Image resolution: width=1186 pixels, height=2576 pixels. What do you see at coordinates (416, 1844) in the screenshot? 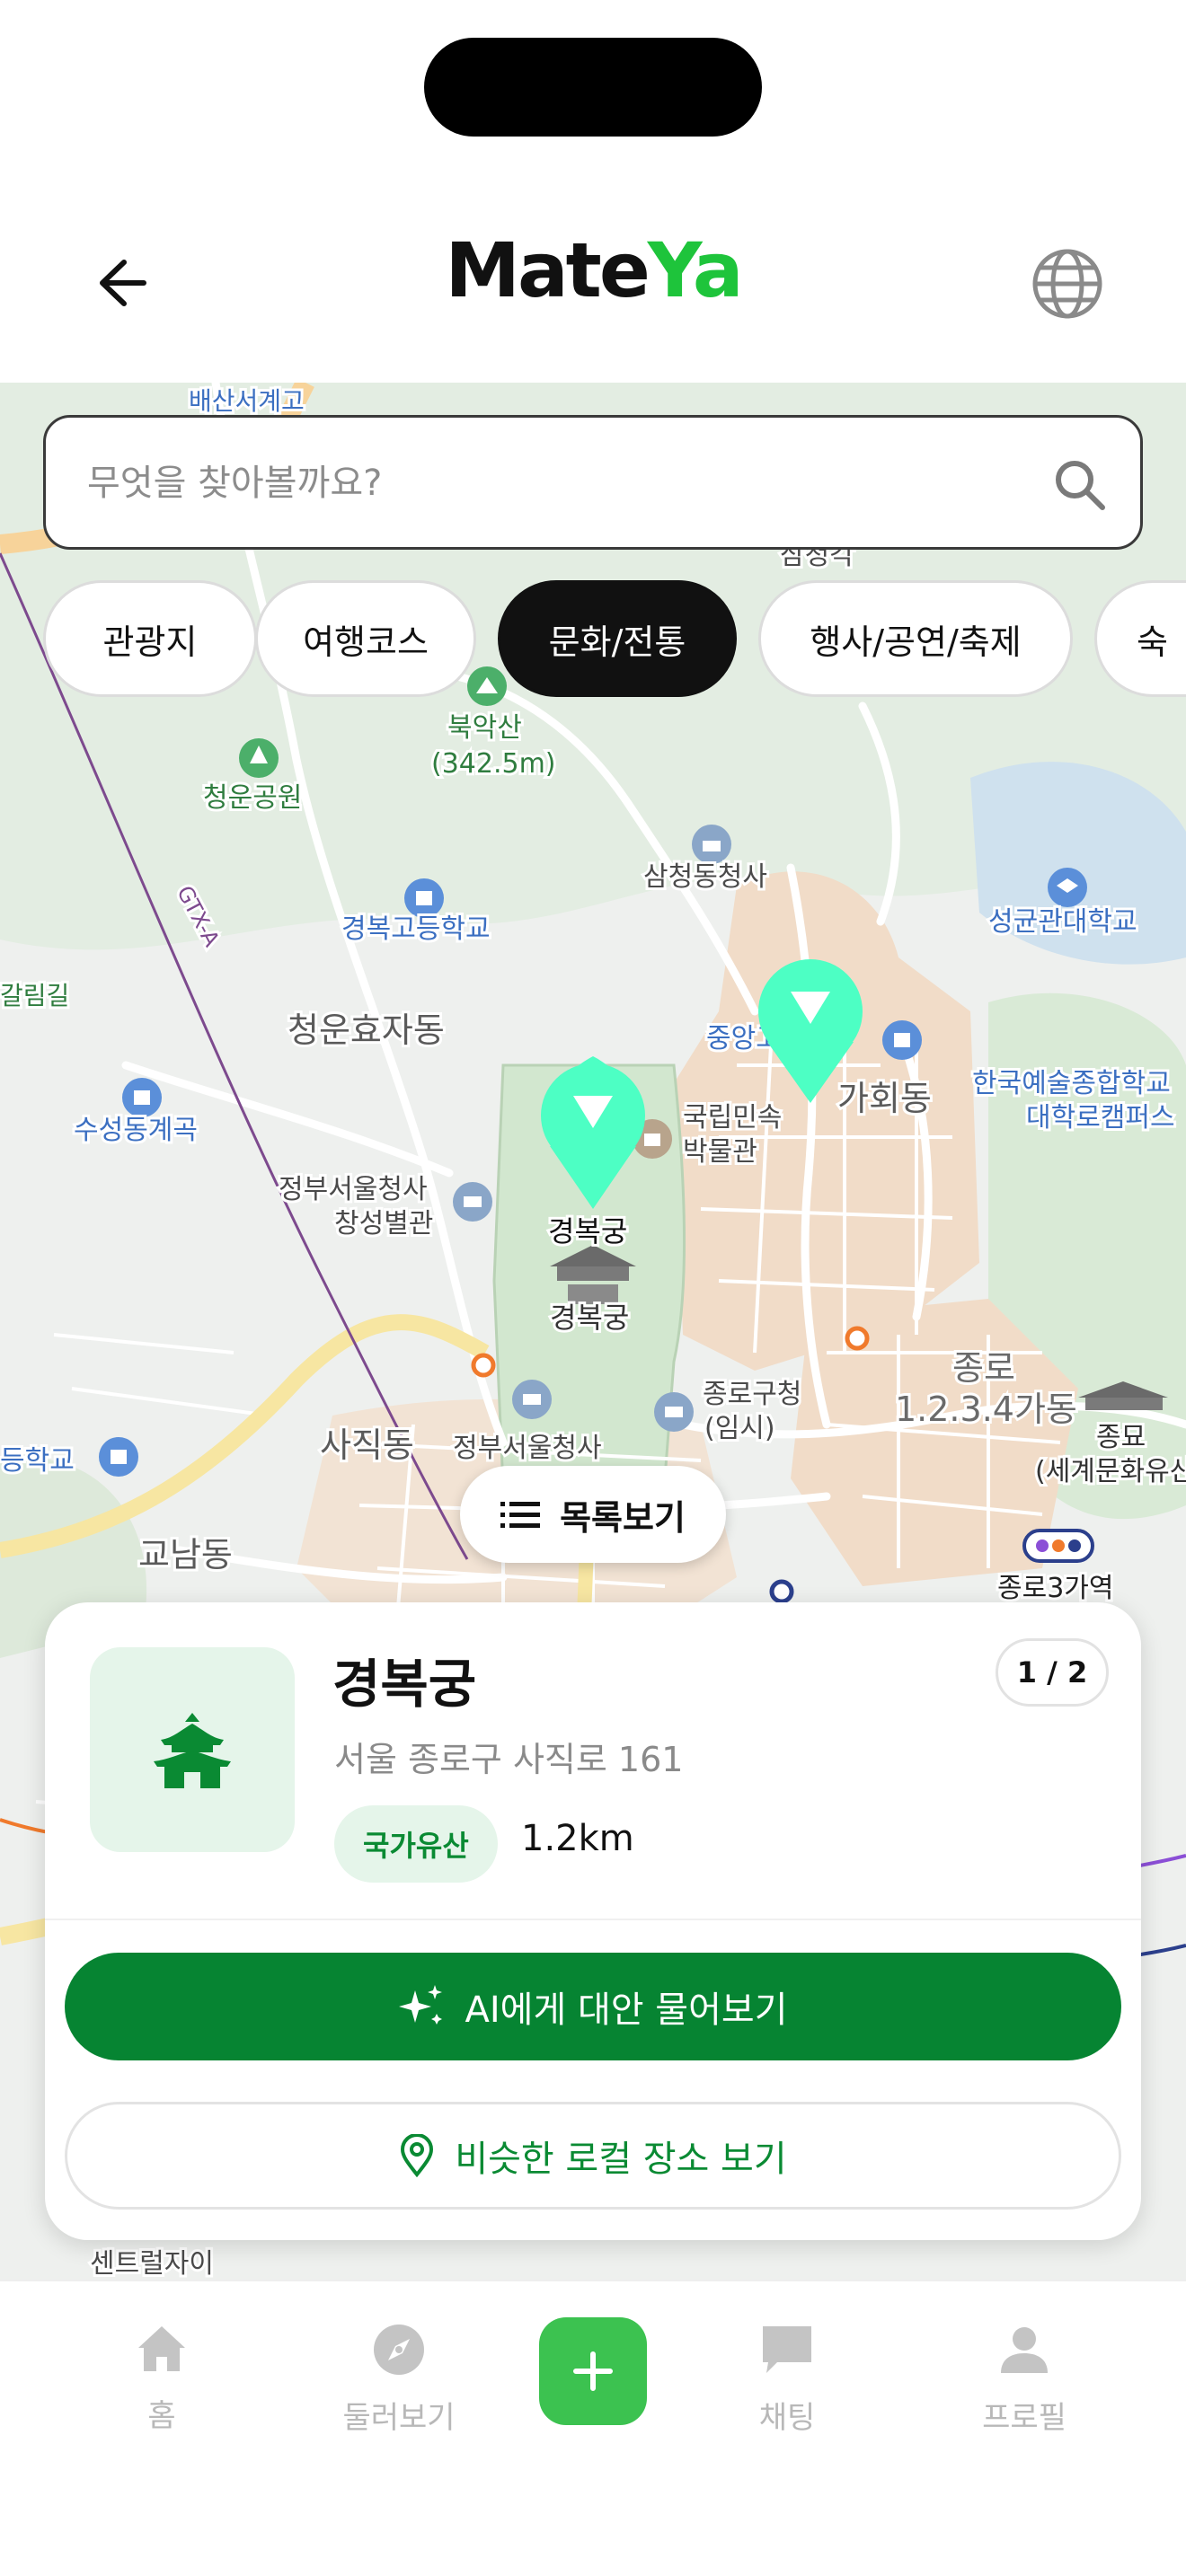
I see `heritage-badge: 국가유산` at bounding box center [416, 1844].